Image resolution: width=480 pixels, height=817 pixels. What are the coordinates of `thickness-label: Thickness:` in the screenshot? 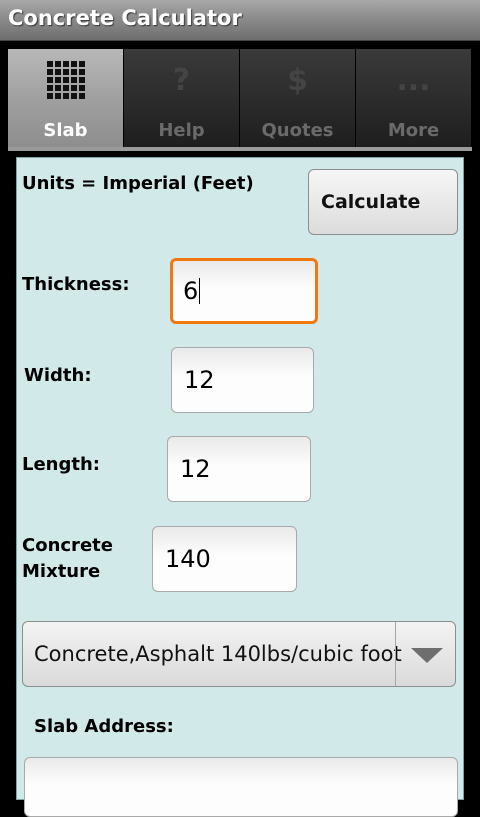 It's located at (76, 284).